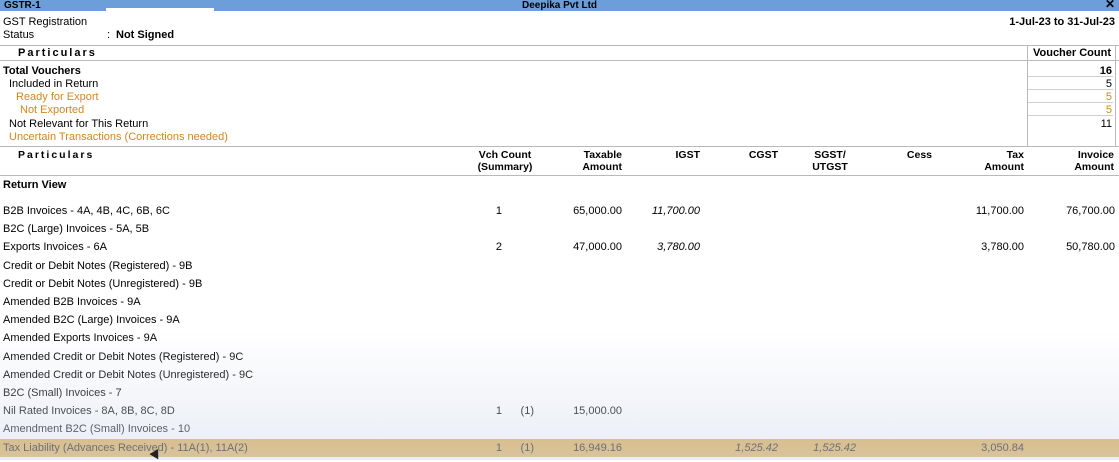 Image resolution: width=1119 pixels, height=462 pixels. I want to click on cell-taxable: 16,949.16, so click(597, 447).